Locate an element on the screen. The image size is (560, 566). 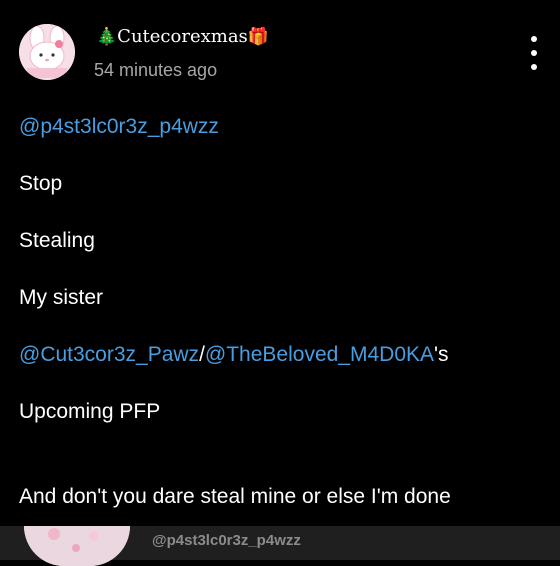
author-name: 🎄Cutecorexmas🎁 is located at coordinates (182, 36).